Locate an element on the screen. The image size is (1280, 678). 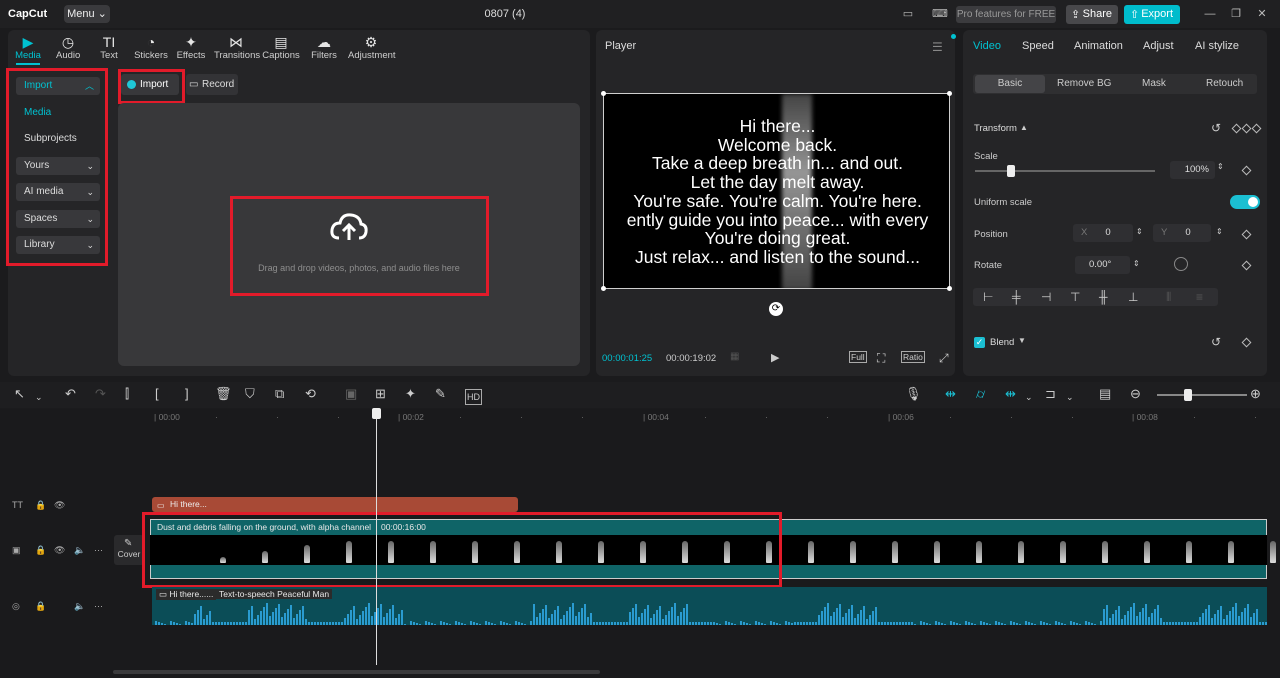
subtab-mask: Mask is located at coordinates (1154, 83).